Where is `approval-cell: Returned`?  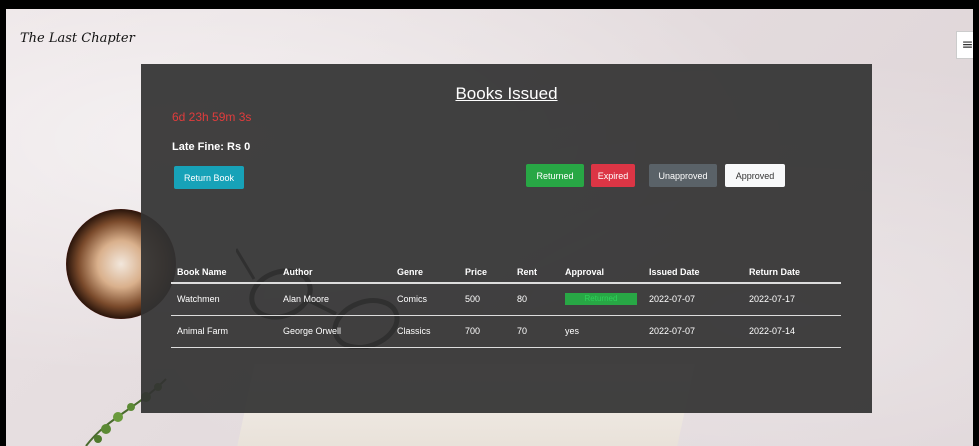
approval-cell: Returned is located at coordinates (601, 299).